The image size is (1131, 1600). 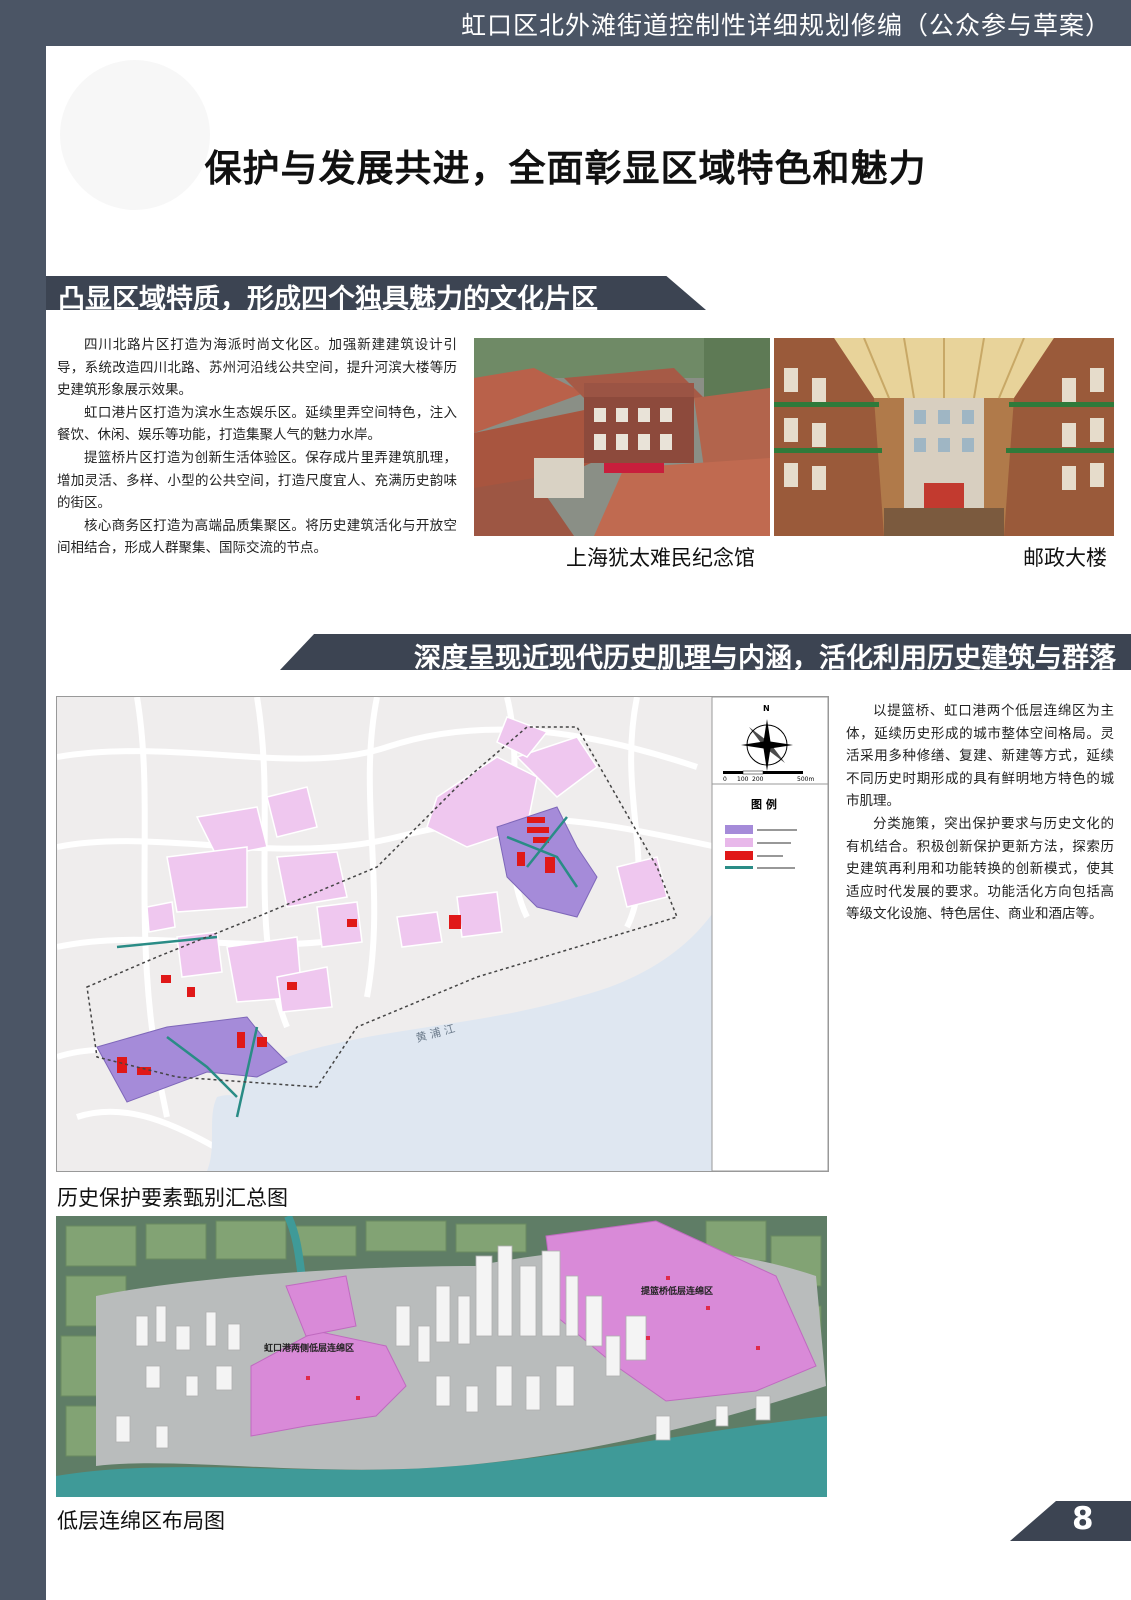 What do you see at coordinates (805, 779) in the screenshot?
I see `scale-label: 500m` at bounding box center [805, 779].